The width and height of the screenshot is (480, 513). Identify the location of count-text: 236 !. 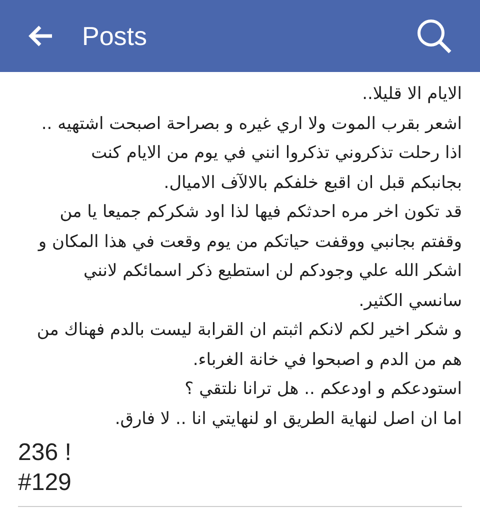
(45, 452).